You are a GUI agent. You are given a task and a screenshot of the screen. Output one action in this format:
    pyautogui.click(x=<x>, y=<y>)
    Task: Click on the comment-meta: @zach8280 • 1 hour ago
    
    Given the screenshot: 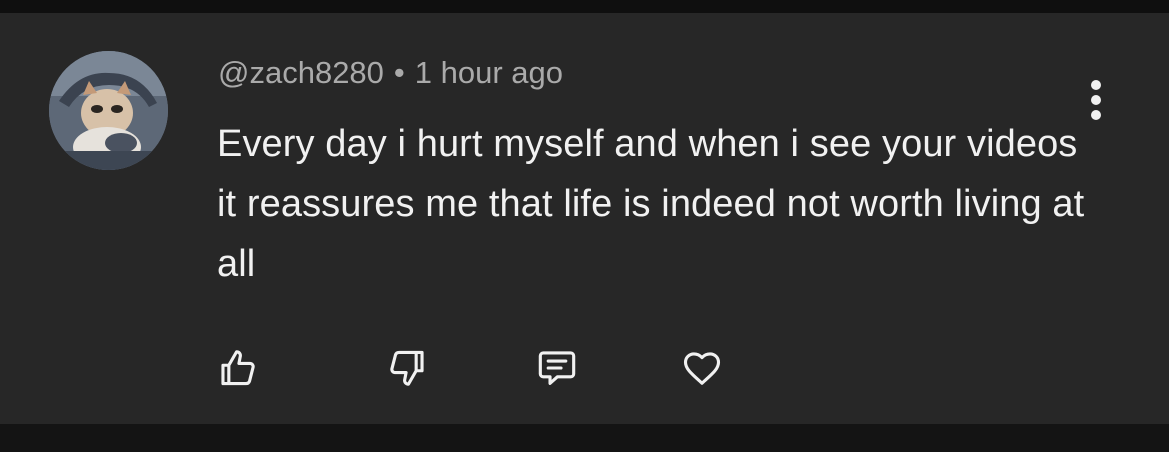 What is the action you would take?
    pyautogui.click(x=390, y=73)
    